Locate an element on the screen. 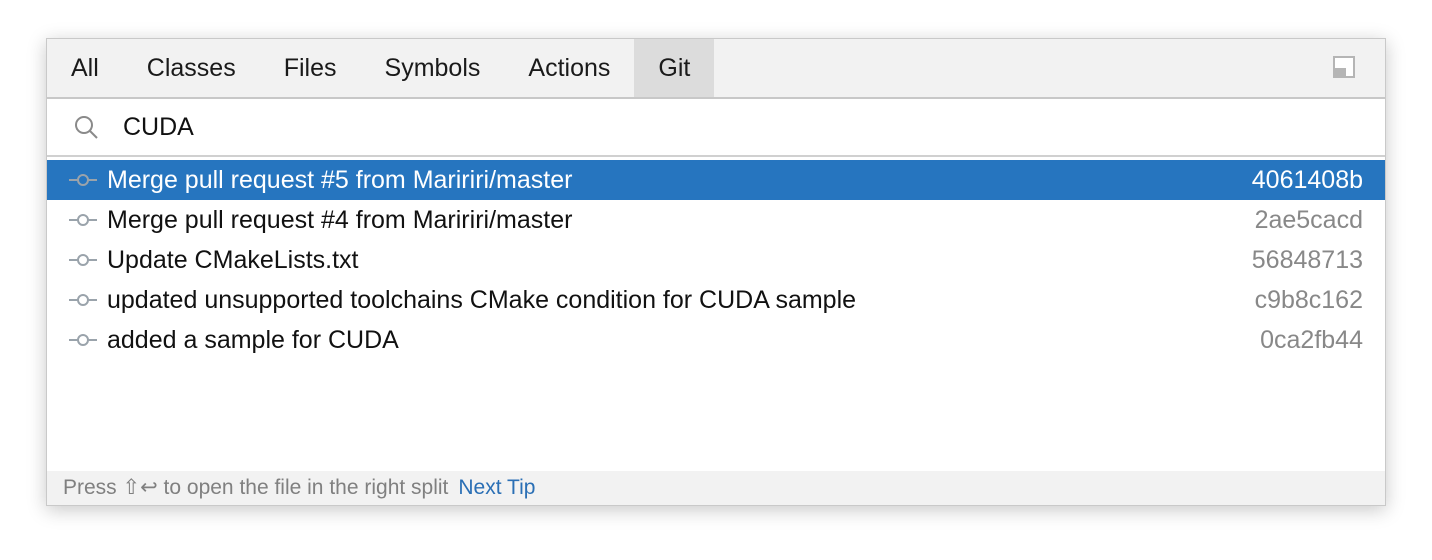  search-row is located at coordinates (716, 128).